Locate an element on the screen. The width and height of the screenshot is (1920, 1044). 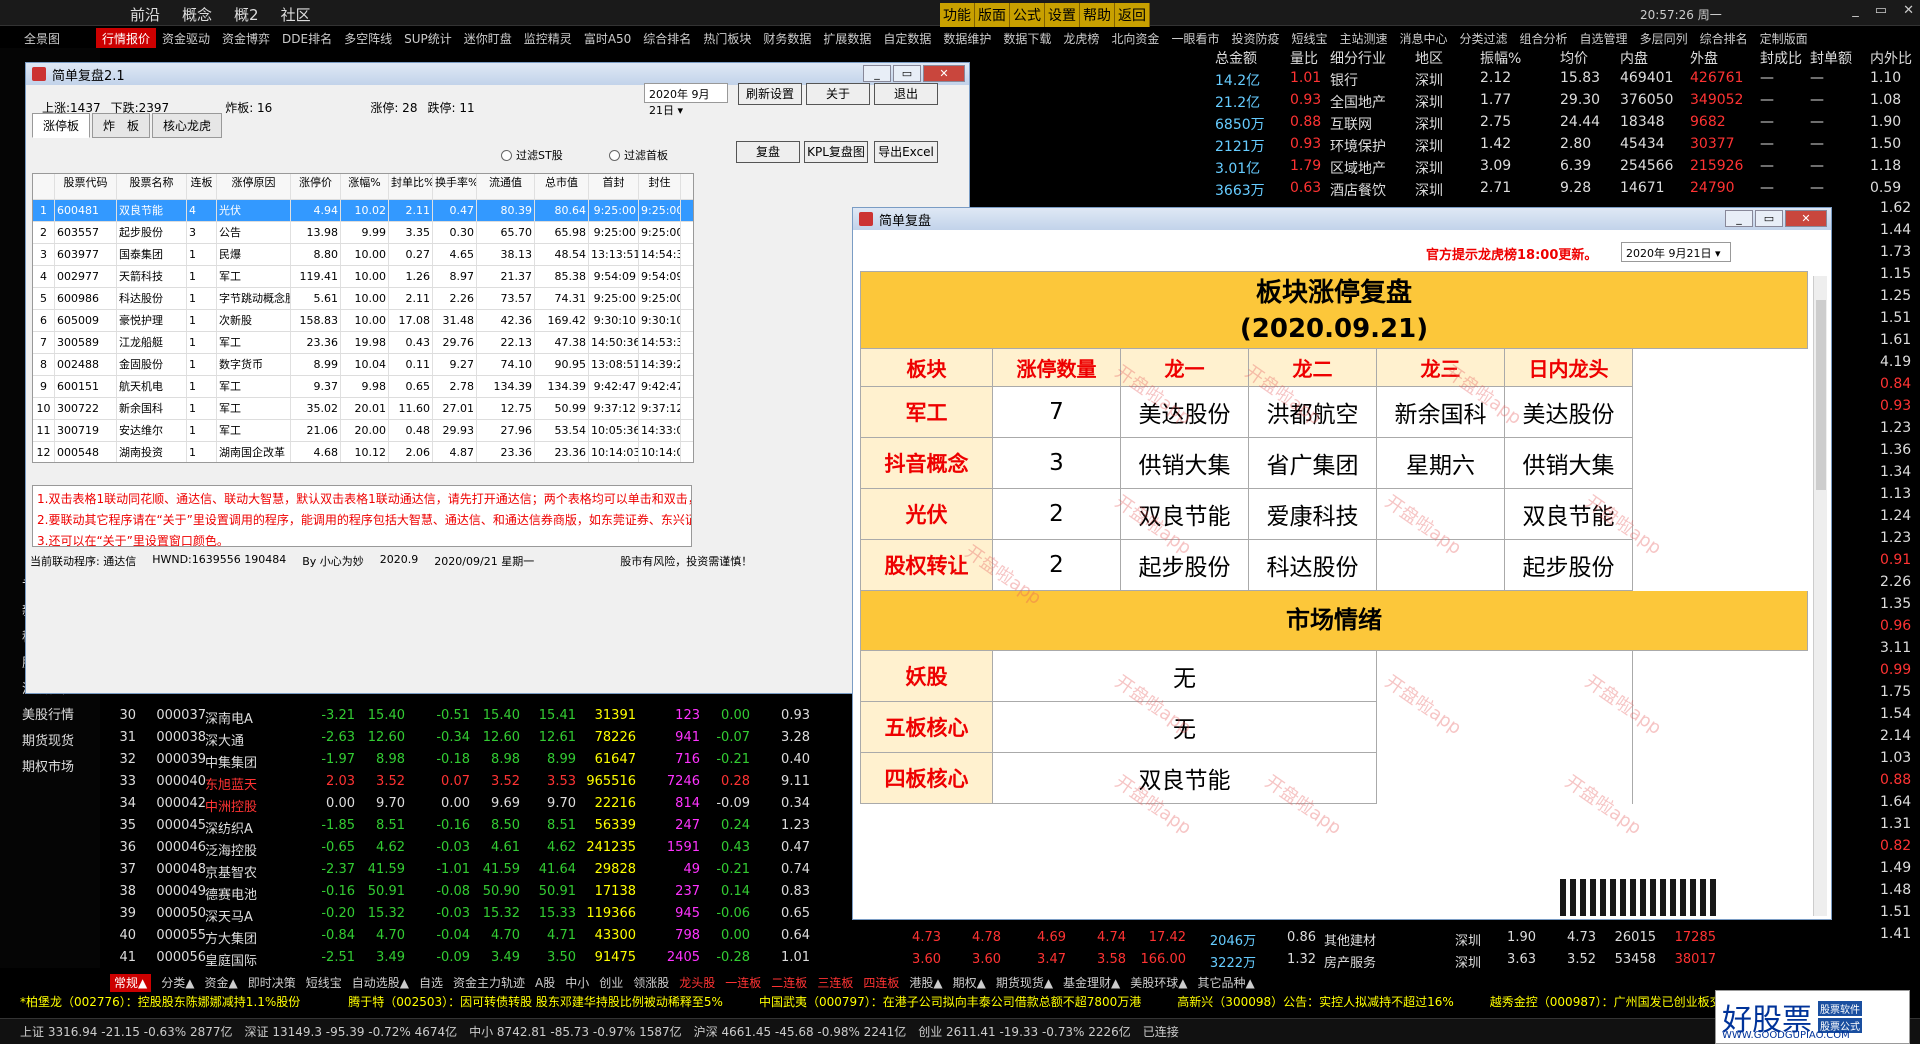
menu-tab: 迷你盯盘 is located at coordinates (488, 38).